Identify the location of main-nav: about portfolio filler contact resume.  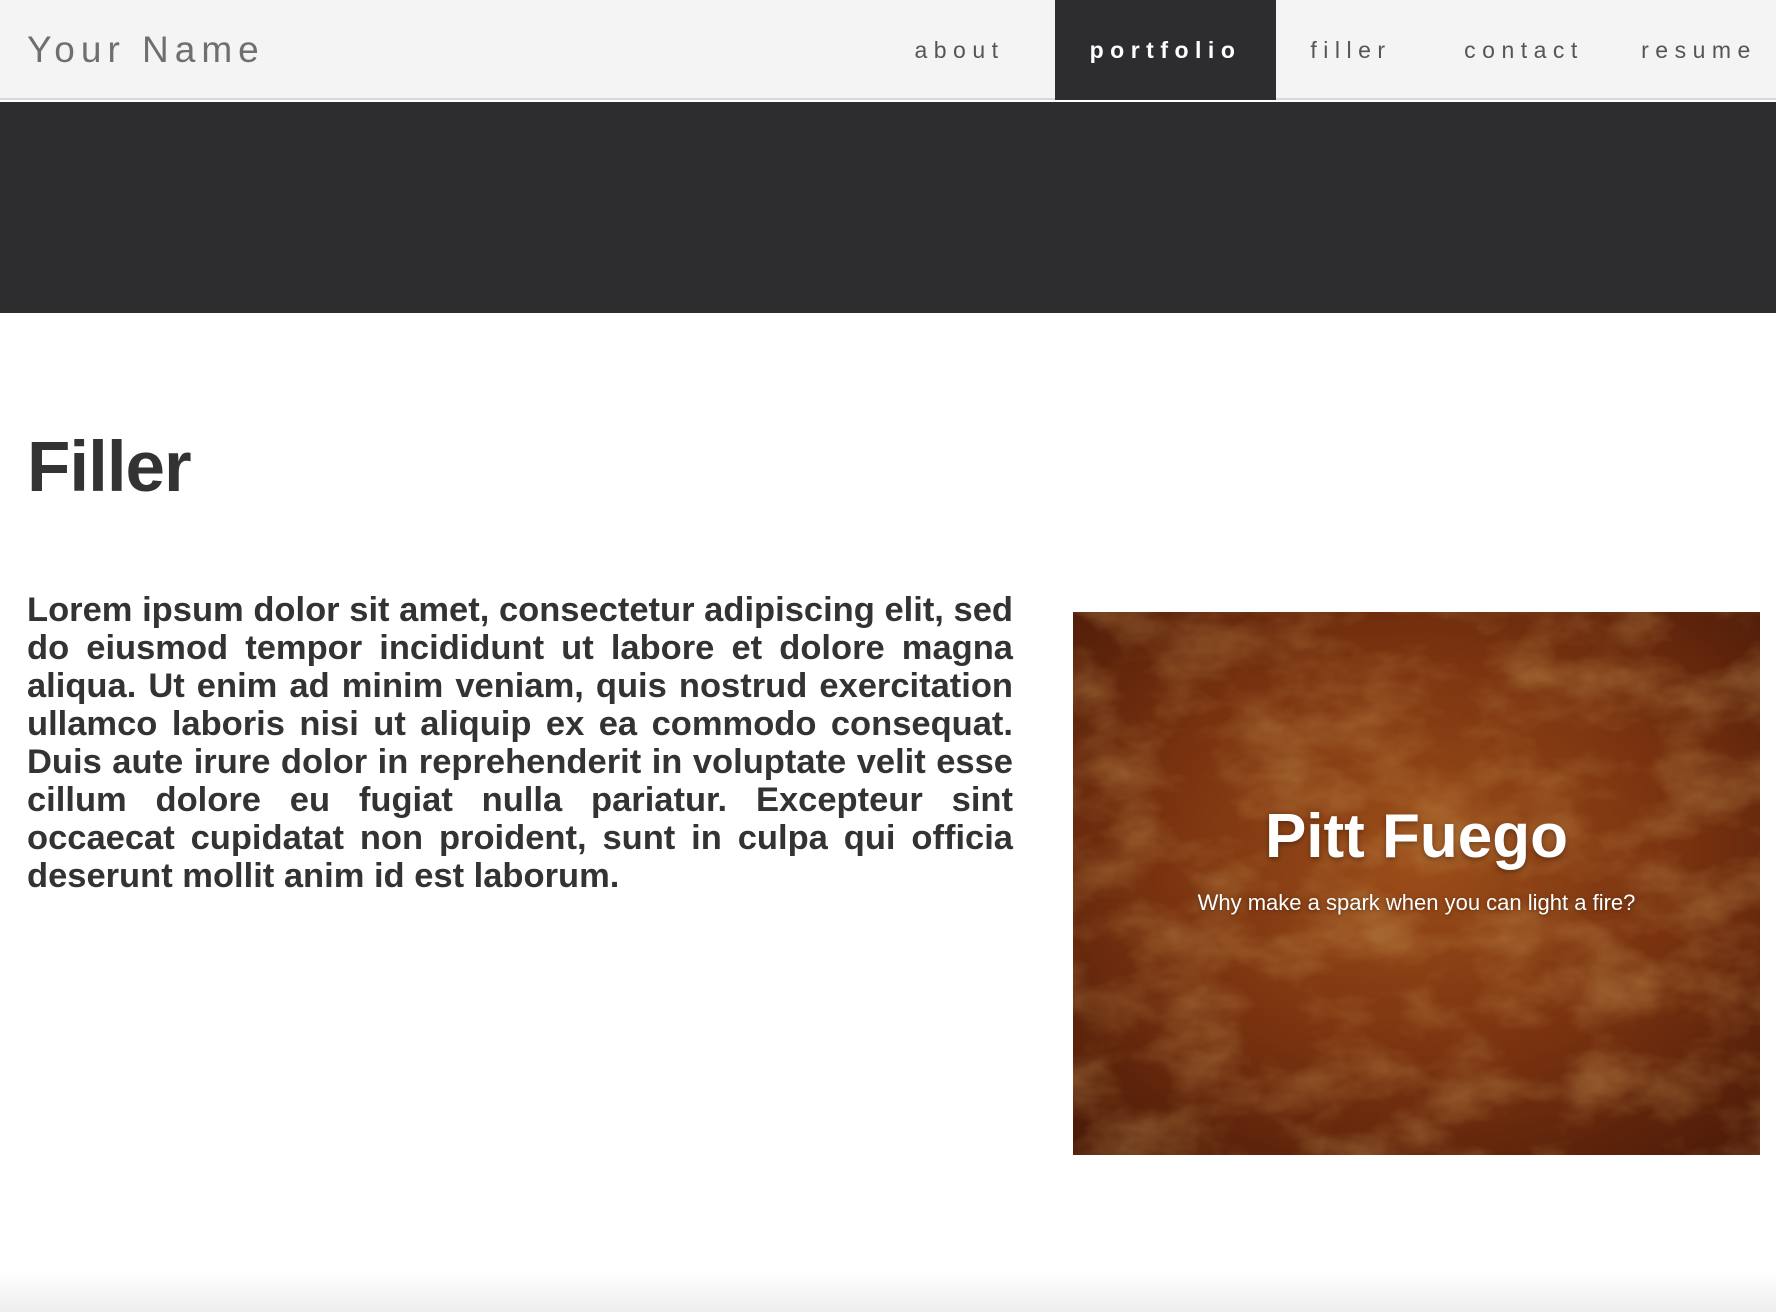
(1320, 50).